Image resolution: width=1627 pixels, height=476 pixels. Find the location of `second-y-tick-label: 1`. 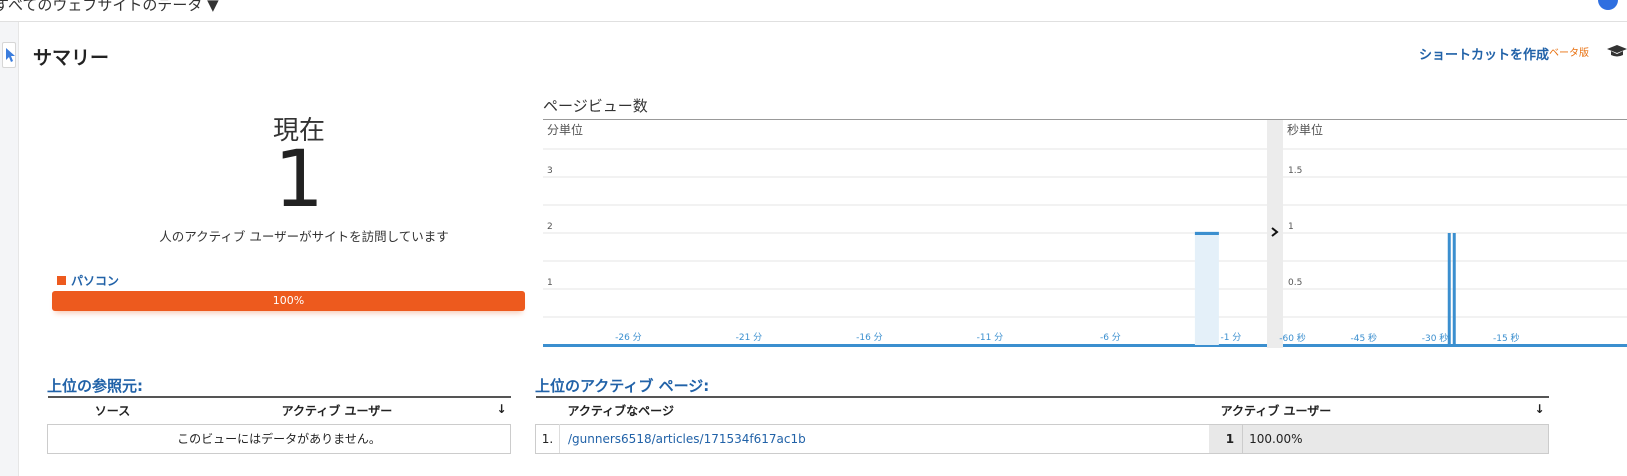

second-y-tick-label: 1 is located at coordinates (1291, 227).